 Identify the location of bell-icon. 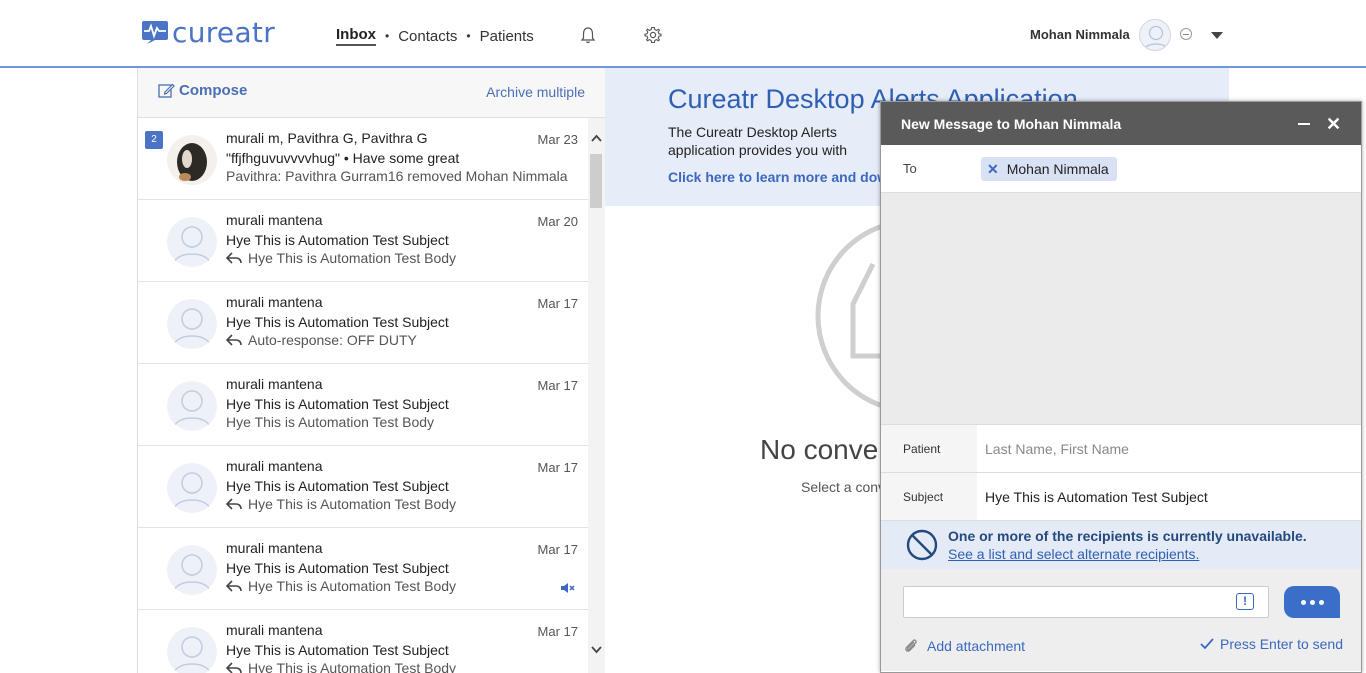
(588, 35).